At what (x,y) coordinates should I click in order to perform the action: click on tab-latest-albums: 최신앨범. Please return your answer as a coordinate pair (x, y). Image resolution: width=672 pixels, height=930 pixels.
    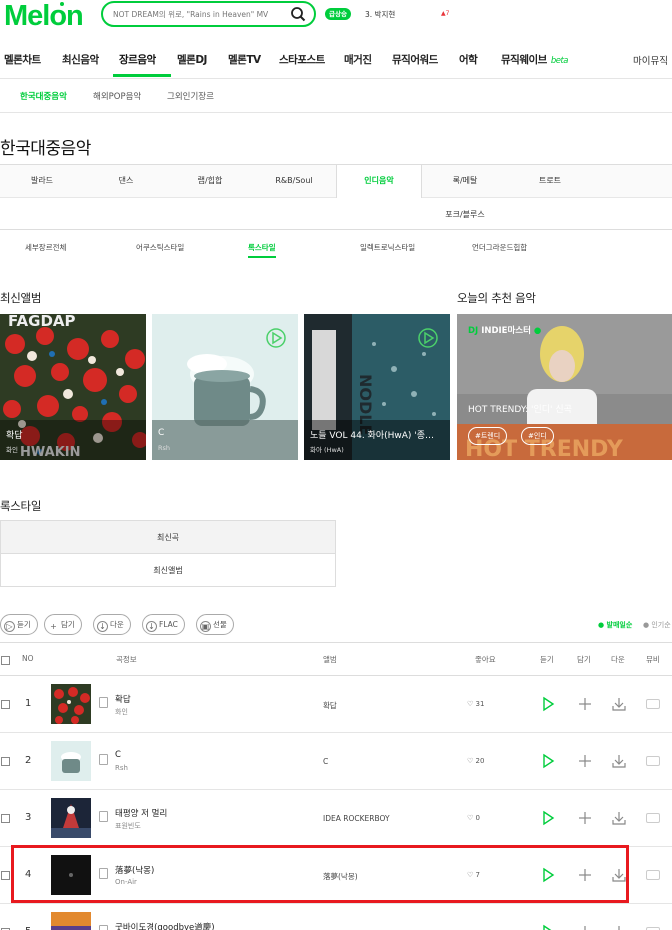
    Looking at the image, I should click on (168, 571).